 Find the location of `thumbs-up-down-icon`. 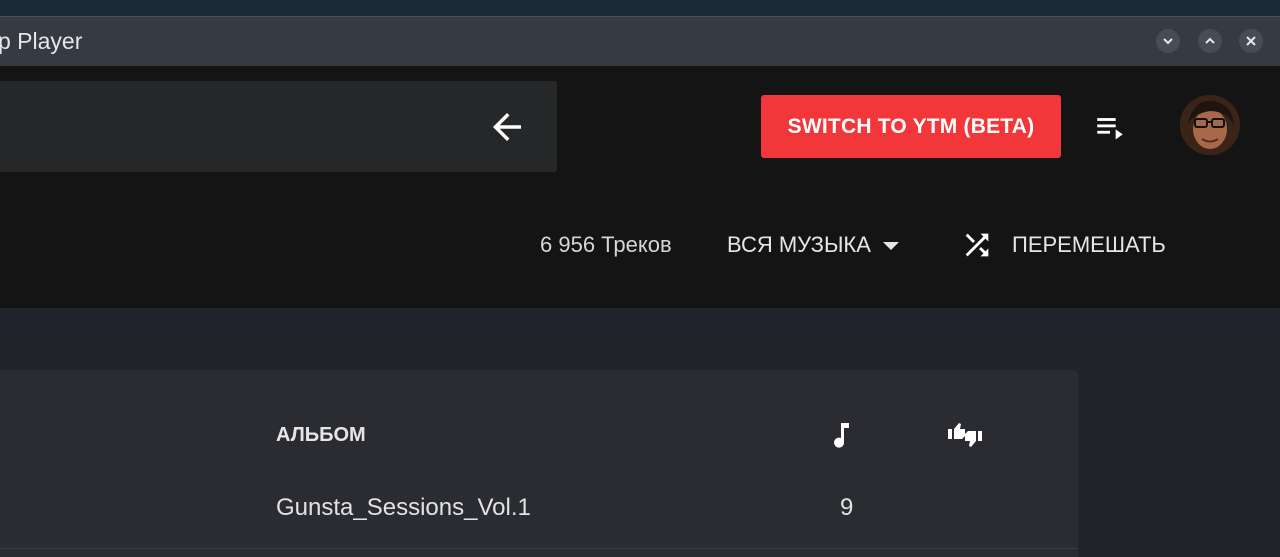

thumbs-up-down-icon is located at coordinates (965, 435).